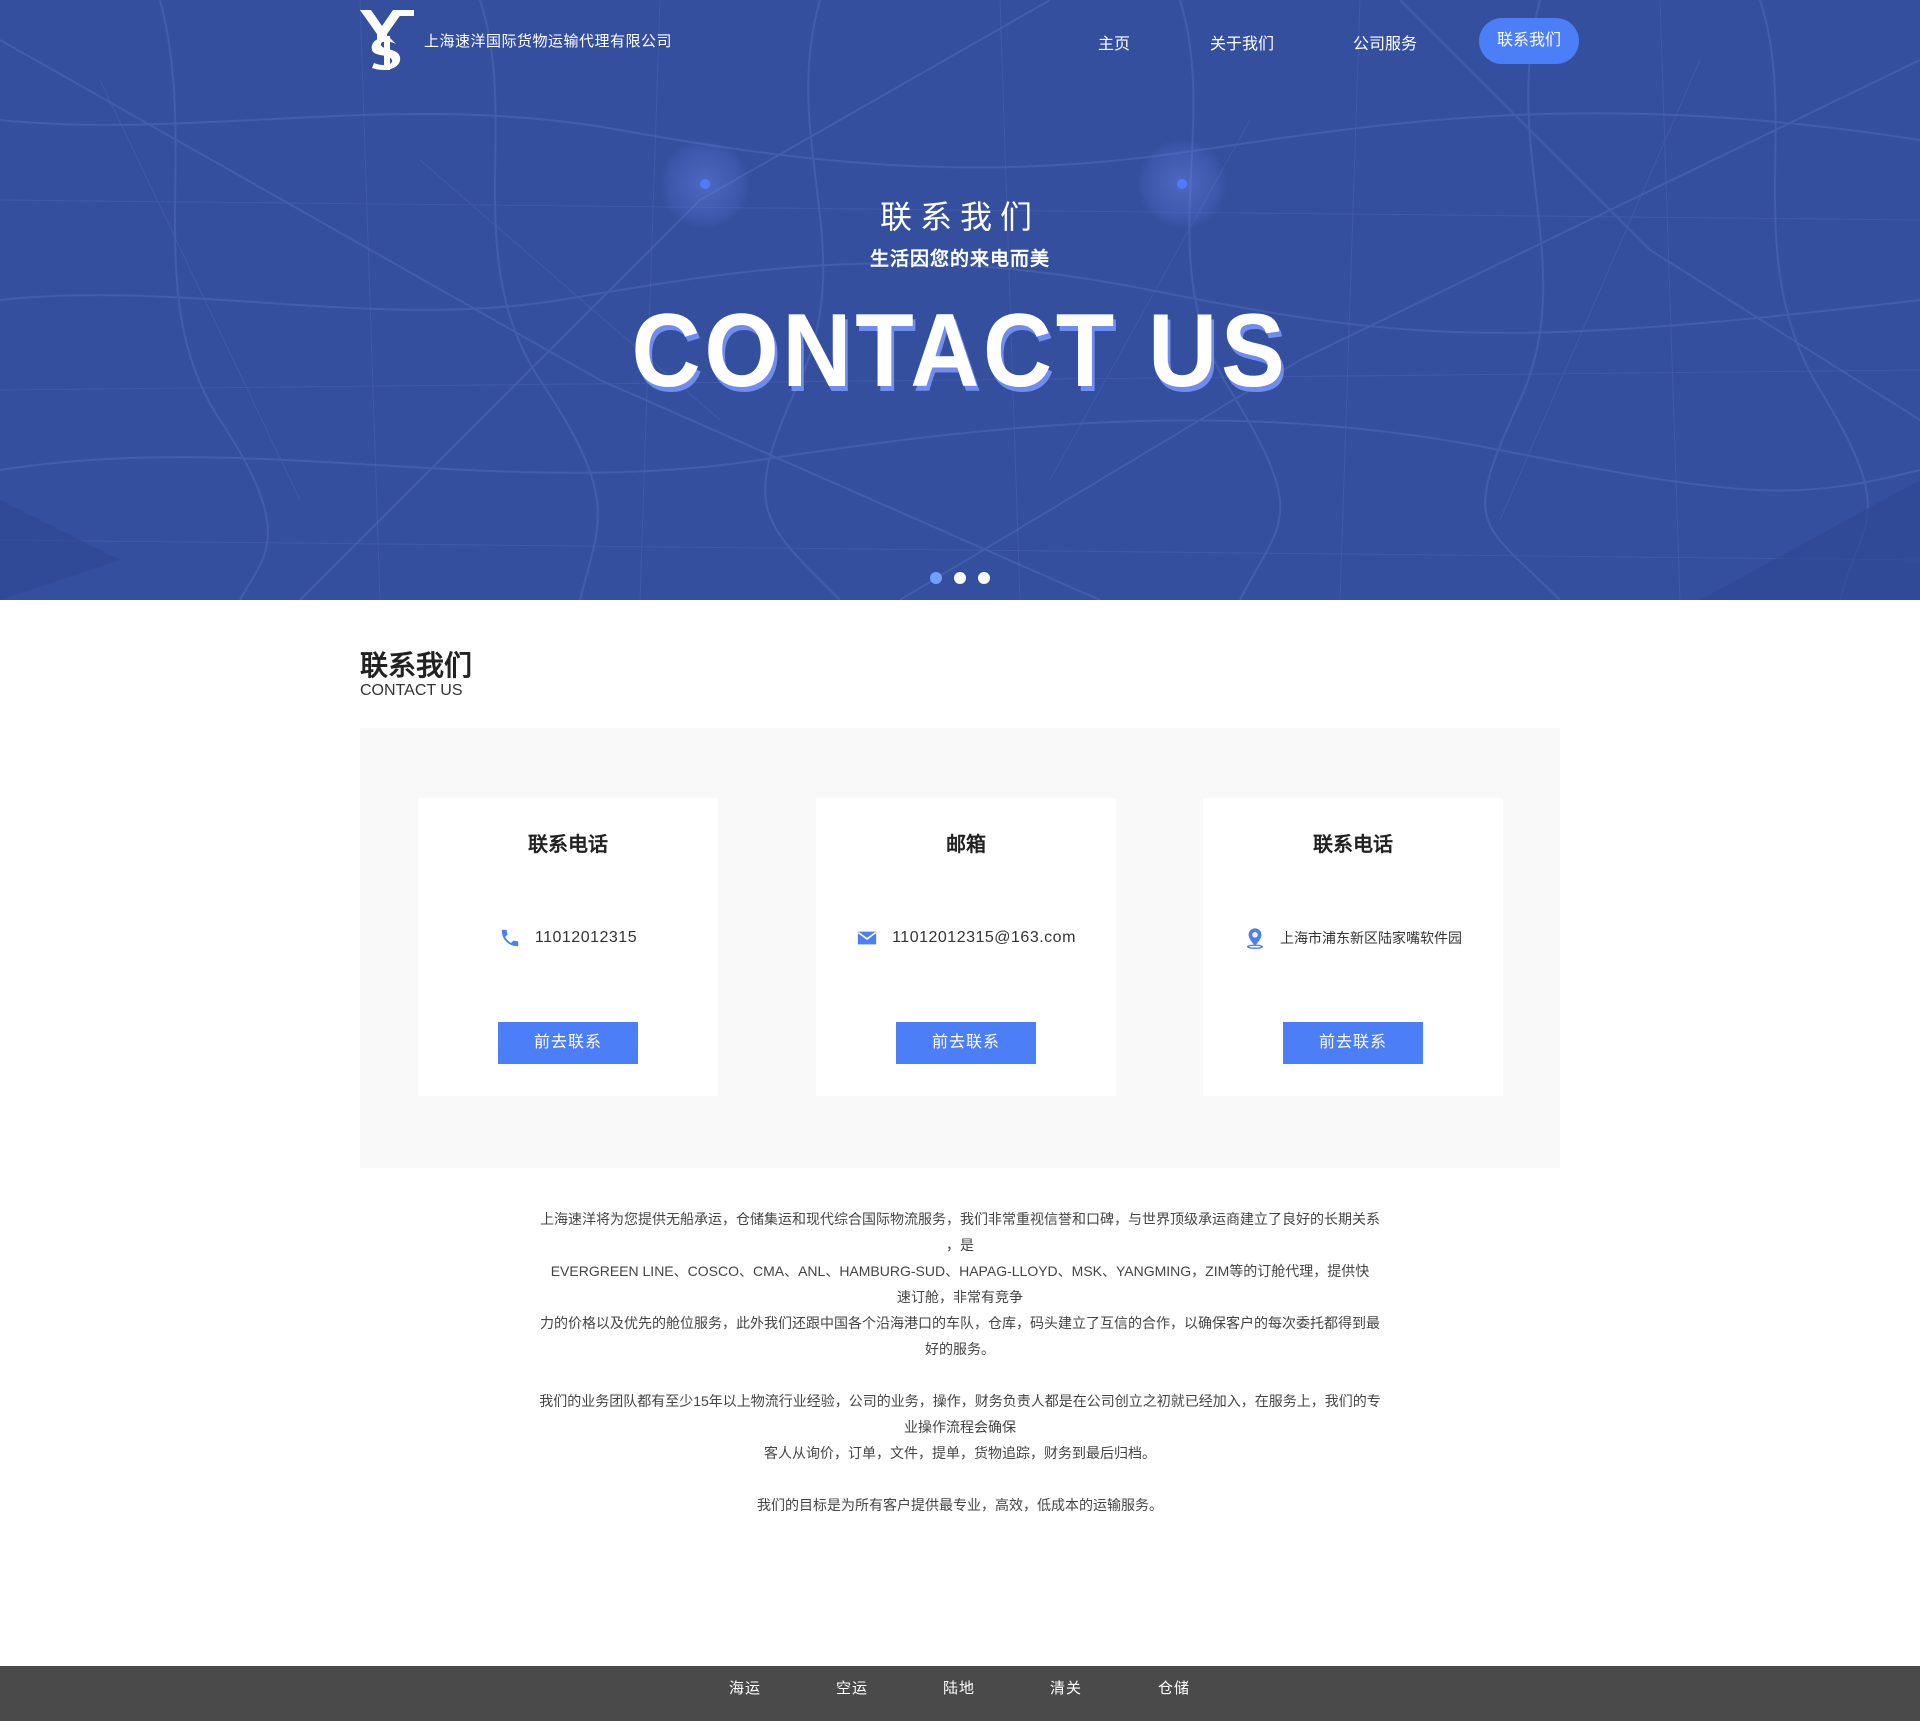  I want to click on card-info: 11012012315, so click(568, 938).